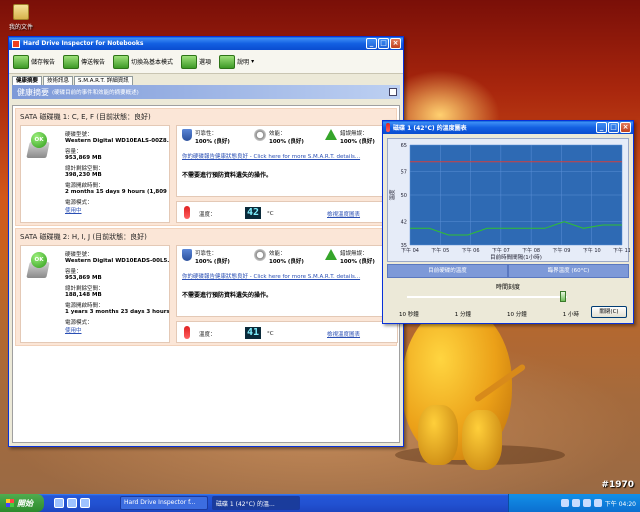  Describe the element at coordinates (279, 137) in the screenshot. I see `performance-stat: 效能： 100% (良好)` at that location.